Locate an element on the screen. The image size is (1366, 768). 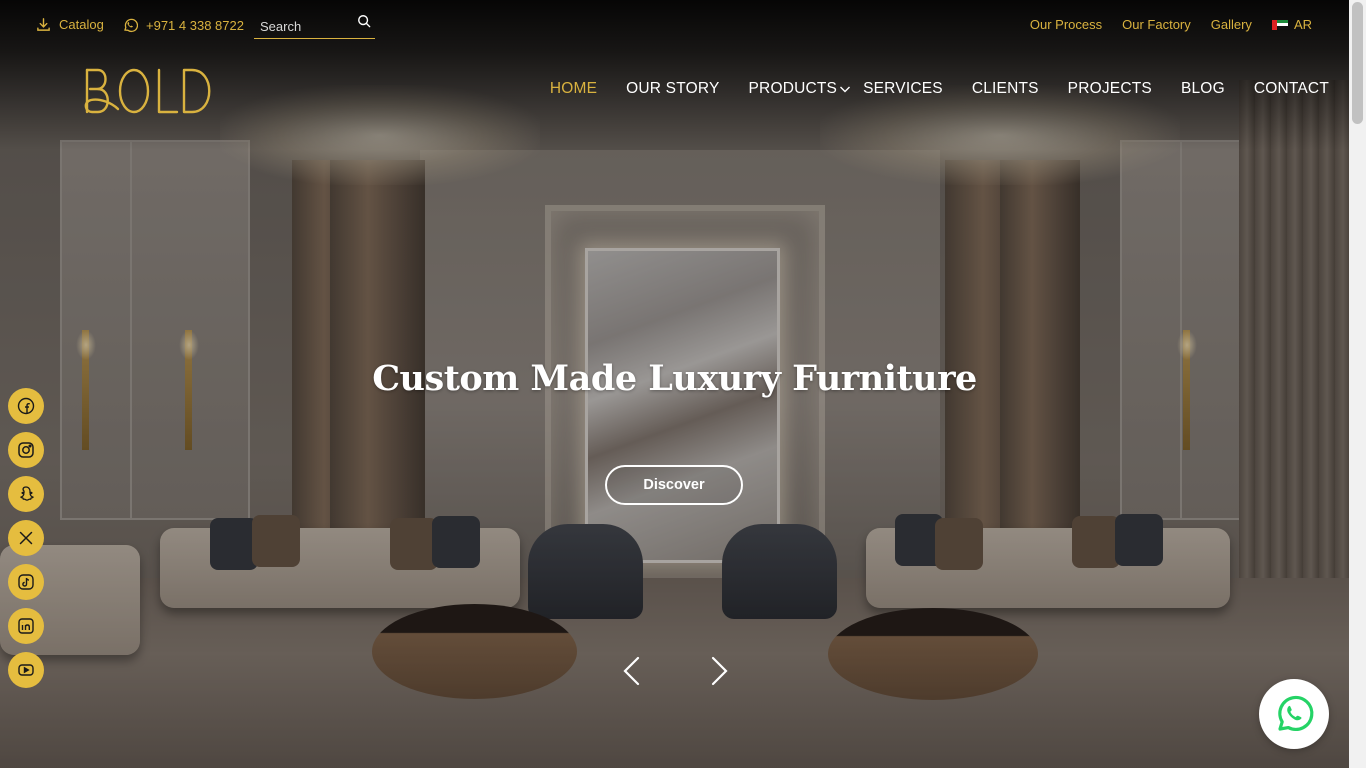
tiktok-icon is located at coordinates (26, 582).